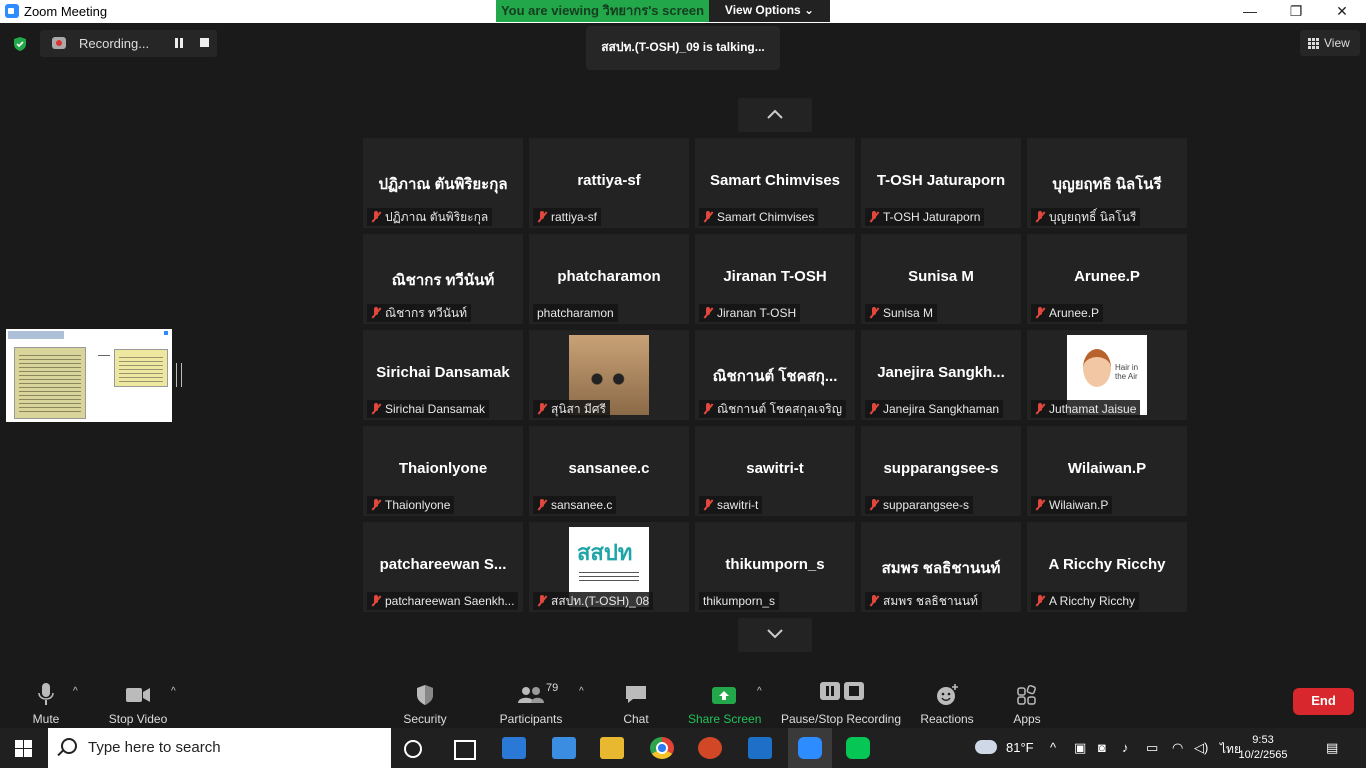 The height and width of the screenshot is (768, 1366). What do you see at coordinates (1107, 567) in the screenshot?
I see `participant-tile: A Ricchy Ricchy A Ricchy Ricchy` at bounding box center [1107, 567].